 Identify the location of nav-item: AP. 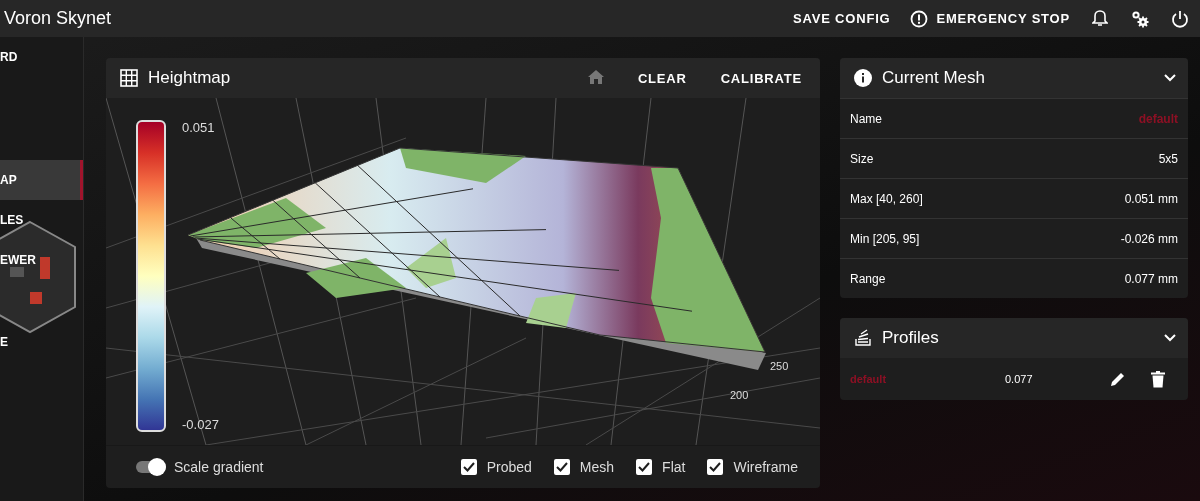
(41, 180).